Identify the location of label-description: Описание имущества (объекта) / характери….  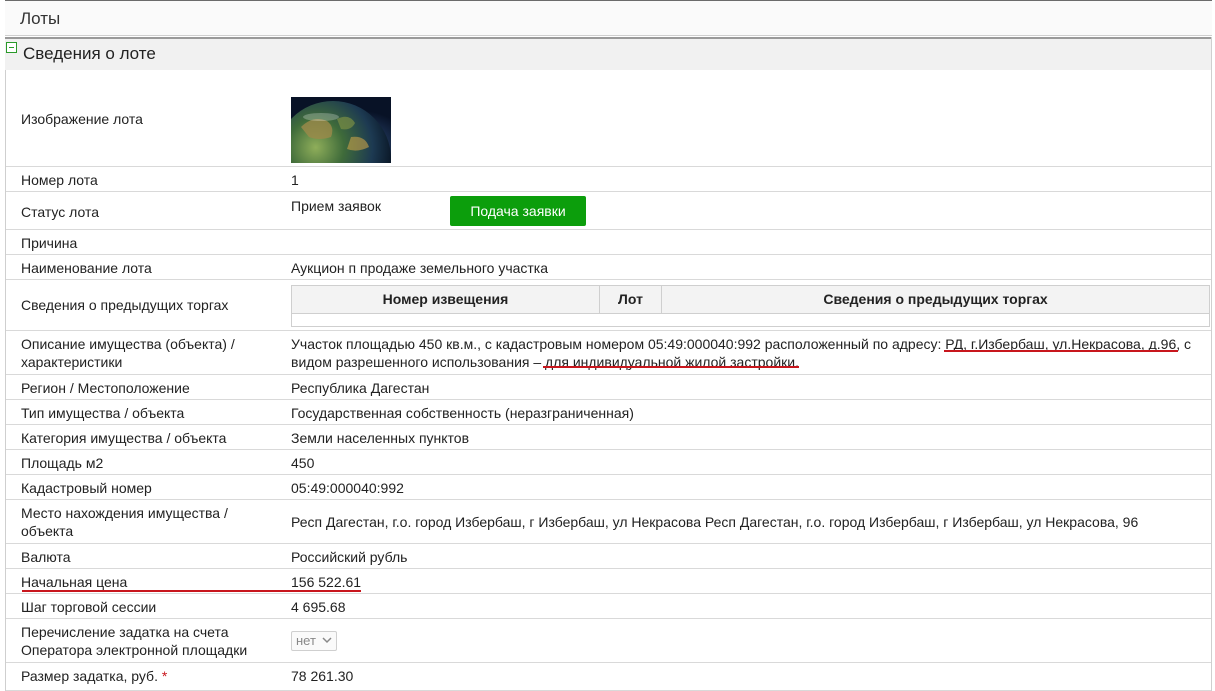
(128, 353).